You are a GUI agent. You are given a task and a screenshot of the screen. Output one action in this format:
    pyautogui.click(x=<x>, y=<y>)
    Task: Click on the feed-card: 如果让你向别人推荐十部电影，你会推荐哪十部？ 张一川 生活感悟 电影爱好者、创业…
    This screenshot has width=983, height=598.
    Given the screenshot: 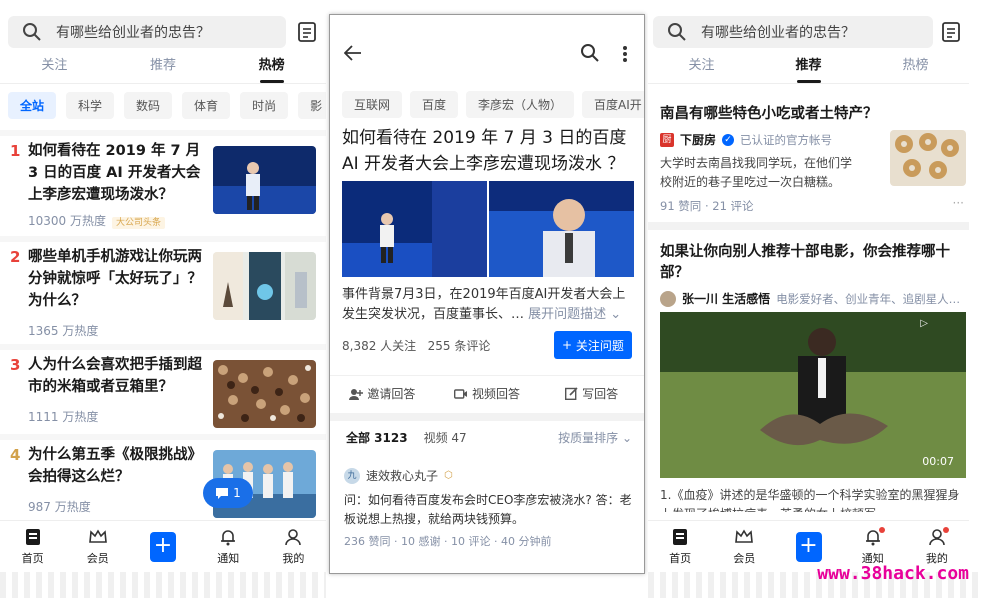 What is the action you would take?
    pyautogui.click(x=813, y=274)
    